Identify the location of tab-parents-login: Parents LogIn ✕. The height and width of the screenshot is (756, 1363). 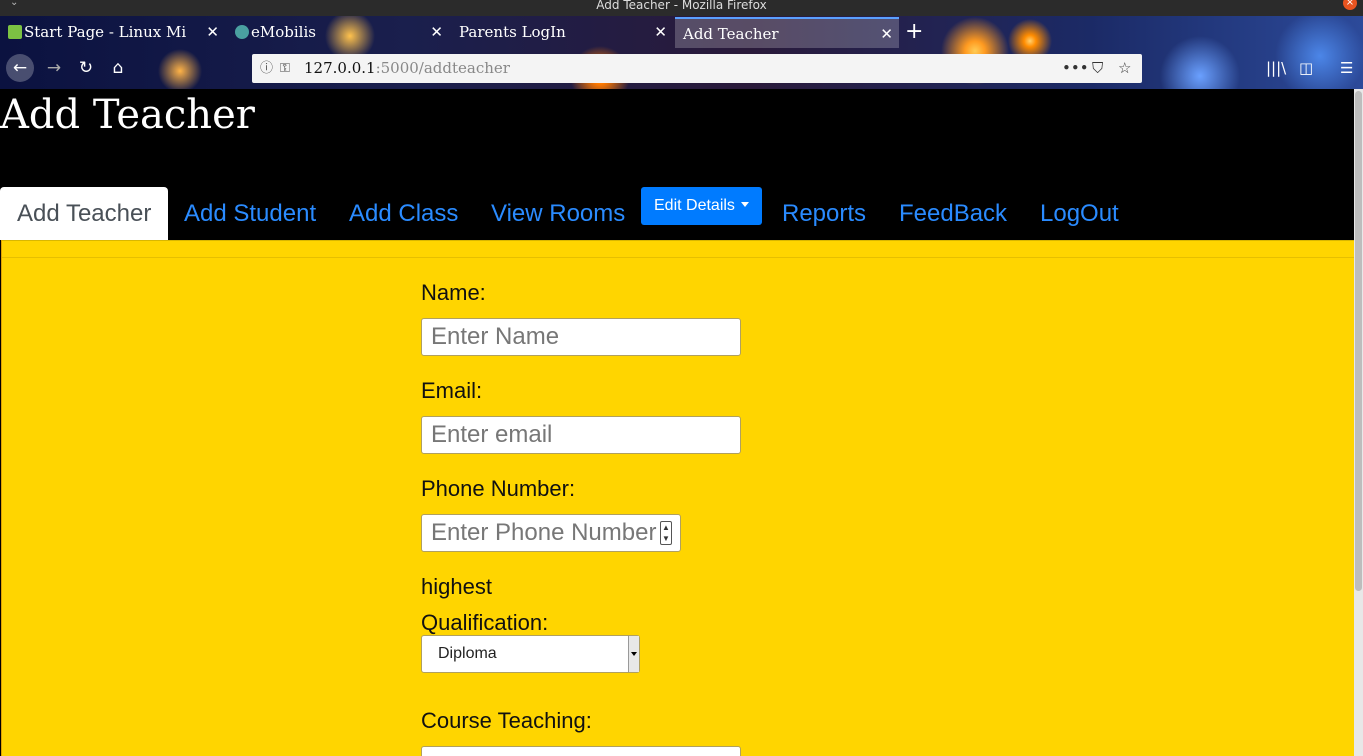
(562, 32).